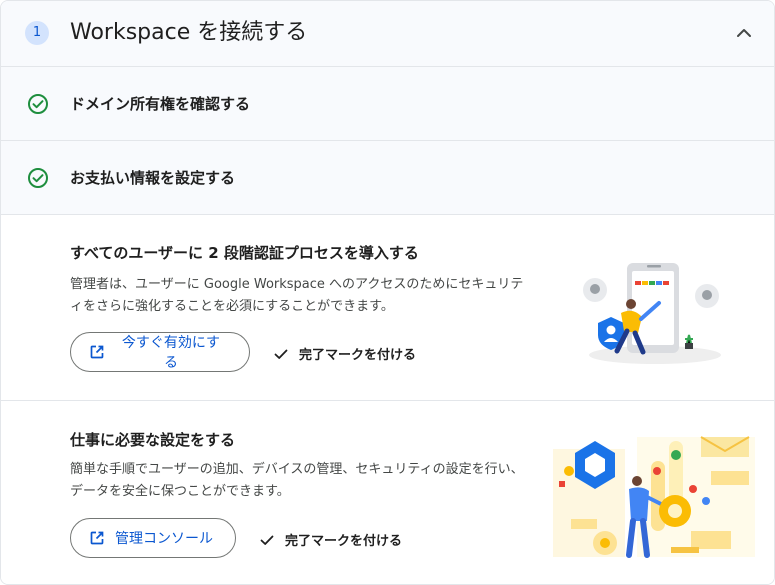 The image size is (775, 585). Describe the element at coordinates (654, 497) in the screenshot. I see `workspace-setup-illustration` at that location.